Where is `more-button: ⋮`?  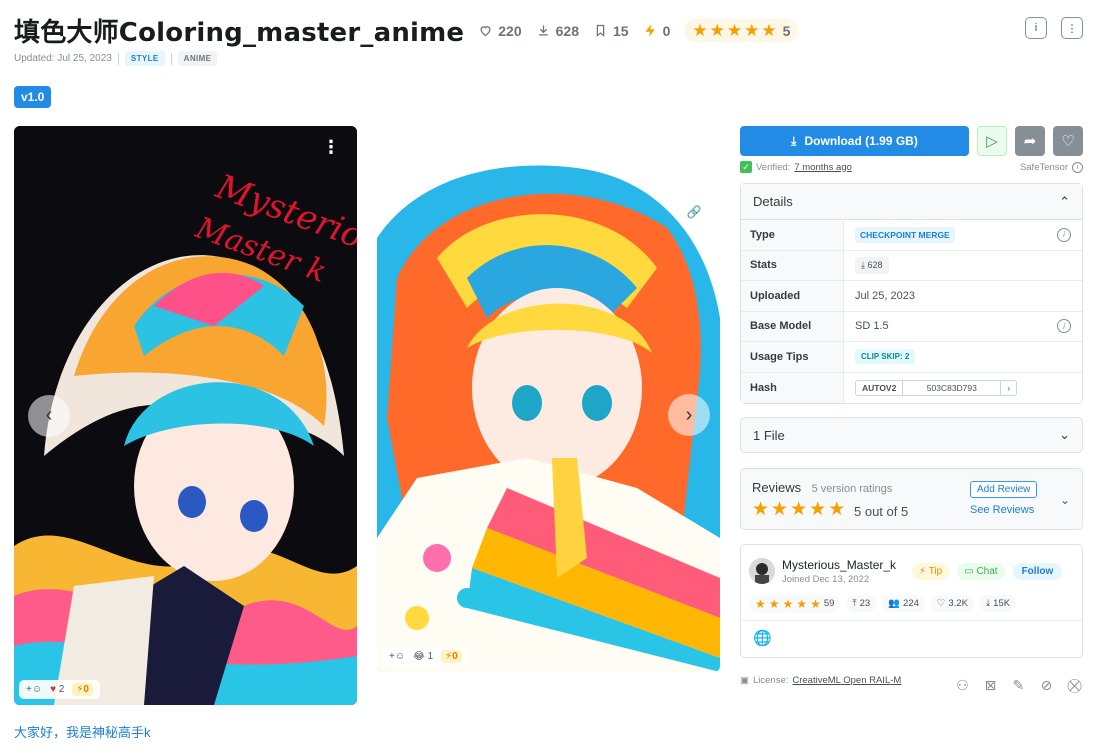 more-button: ⋮ is located at coordinates (1072, 28).